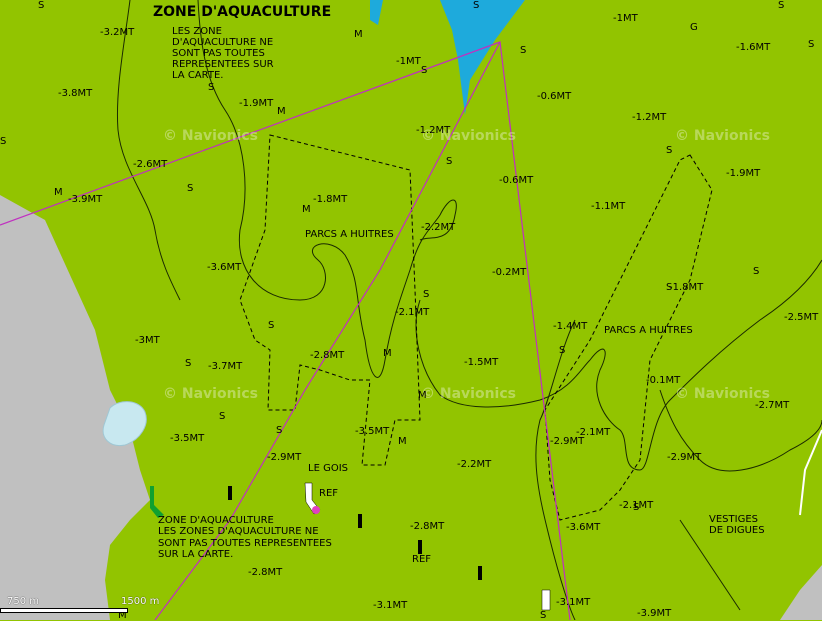 The width and height of the screenshot is (822, 621). Describe the element at coordinates (75, 93) in the screenshot. I see `depth-sounding: -3.8MT` at that location.